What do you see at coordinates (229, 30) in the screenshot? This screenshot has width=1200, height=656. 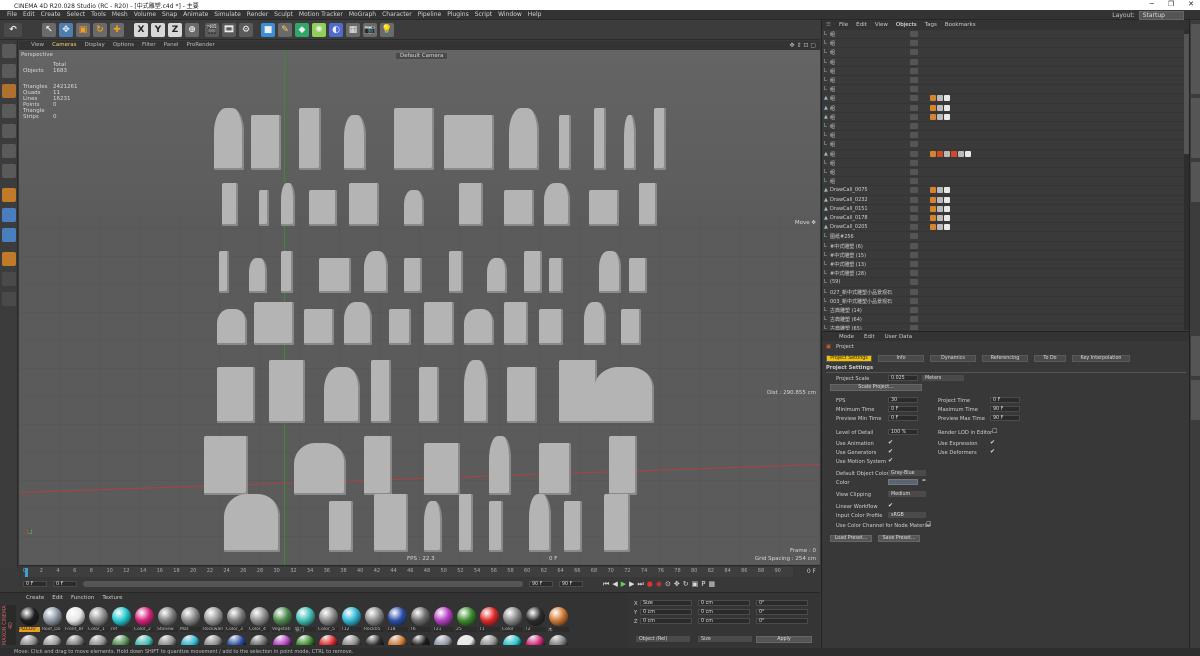 I see `render-view-icon: 🎞` at bounding box center [229, 30].